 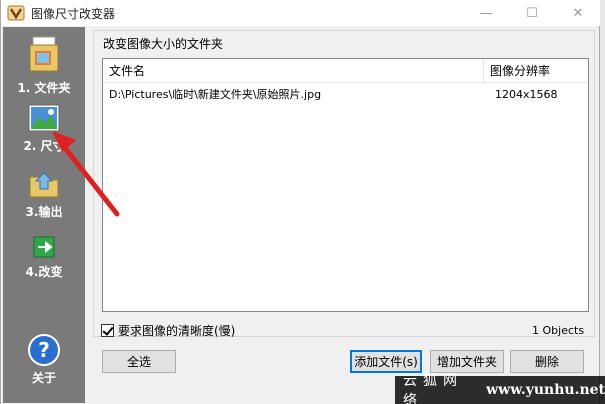 I want to click on delete-button: 删除, so click(x=547, y=361).